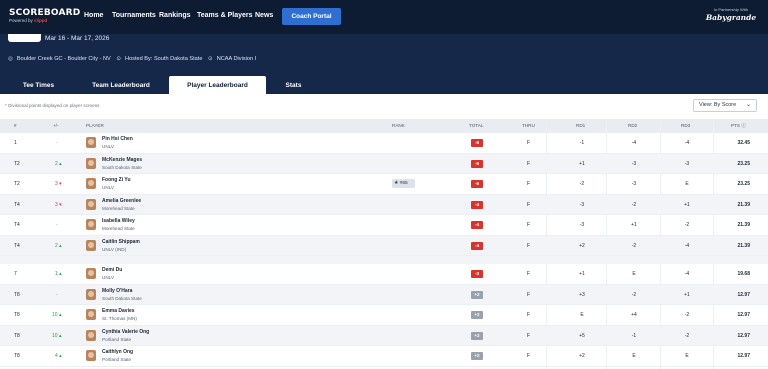 The image size is (768, 369). What do you see at coordinates (59, 184) in the screenshot?
I see `arrow-down-icon: ▾` at bounding box center [59, 184].